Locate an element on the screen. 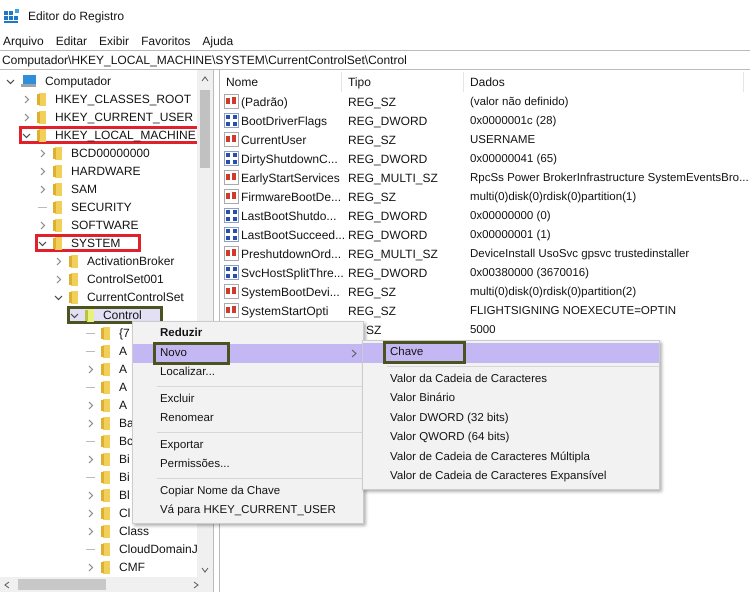 The width and height of the screenshot is (750, 592). table-cell: DeviceInstall UsoSvc gpsvc trustedinstaller is located at coordinates (580, 254).